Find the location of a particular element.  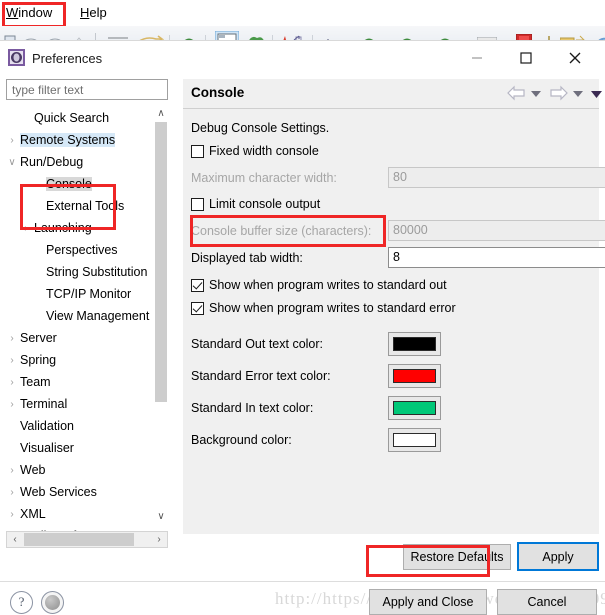

scroll-down-icon: ∨ is located at coordinates (161, 517).